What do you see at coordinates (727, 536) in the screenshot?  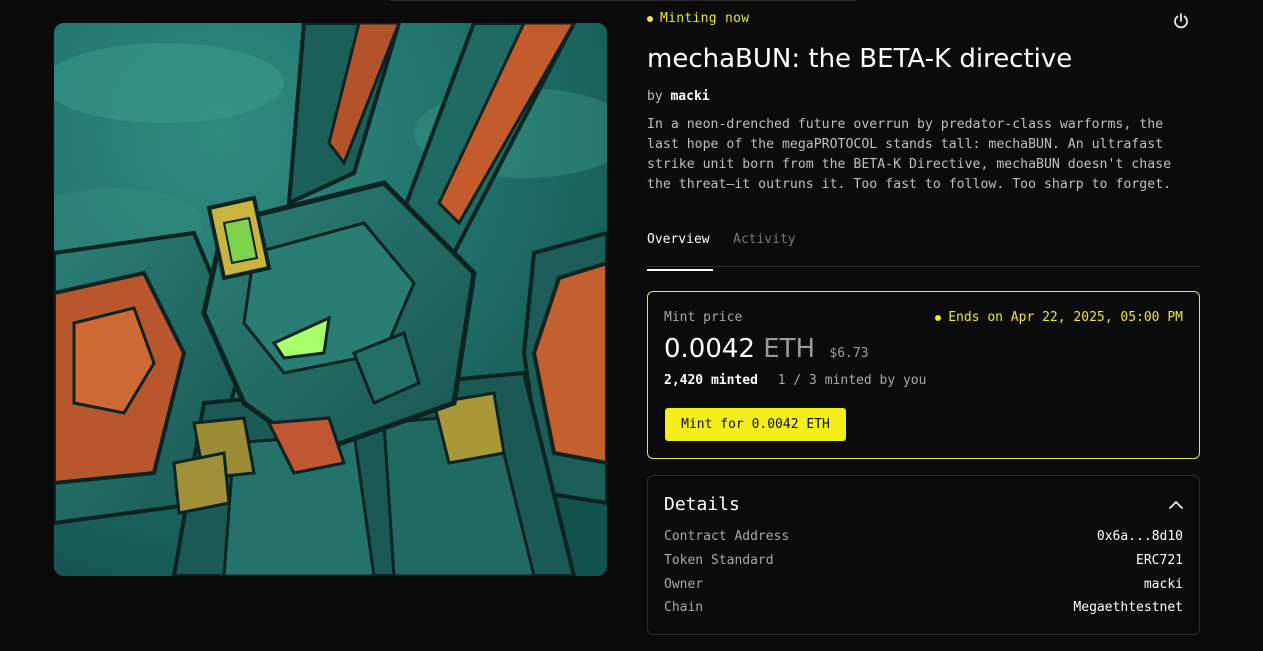 I see `detail-key: Contract Address` at bounding box center [727, 536].